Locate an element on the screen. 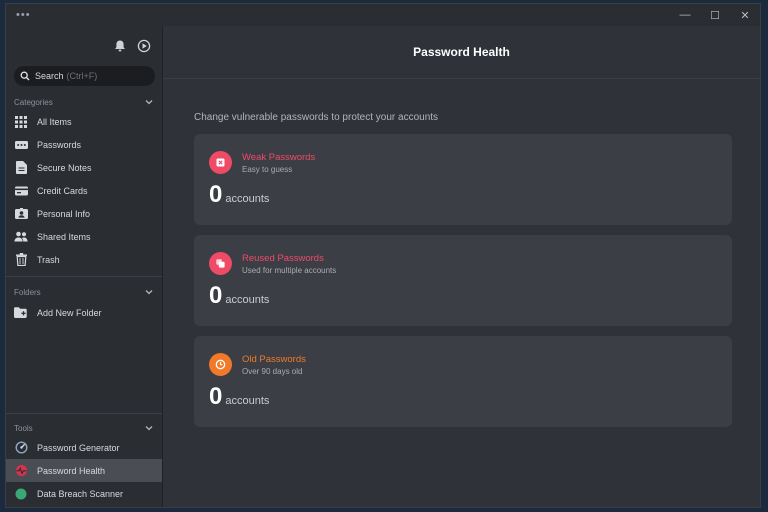  card-description: Over 90 days old is located at coordinates (272, 371).